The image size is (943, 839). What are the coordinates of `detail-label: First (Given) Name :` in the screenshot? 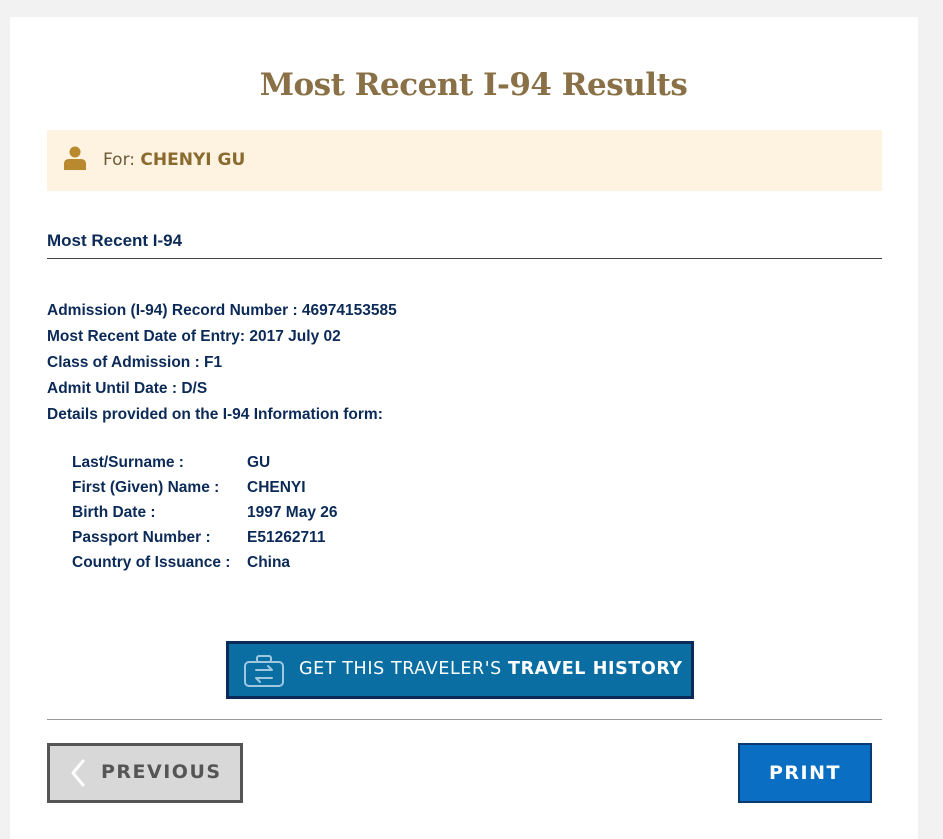 It's located at (146, 487).